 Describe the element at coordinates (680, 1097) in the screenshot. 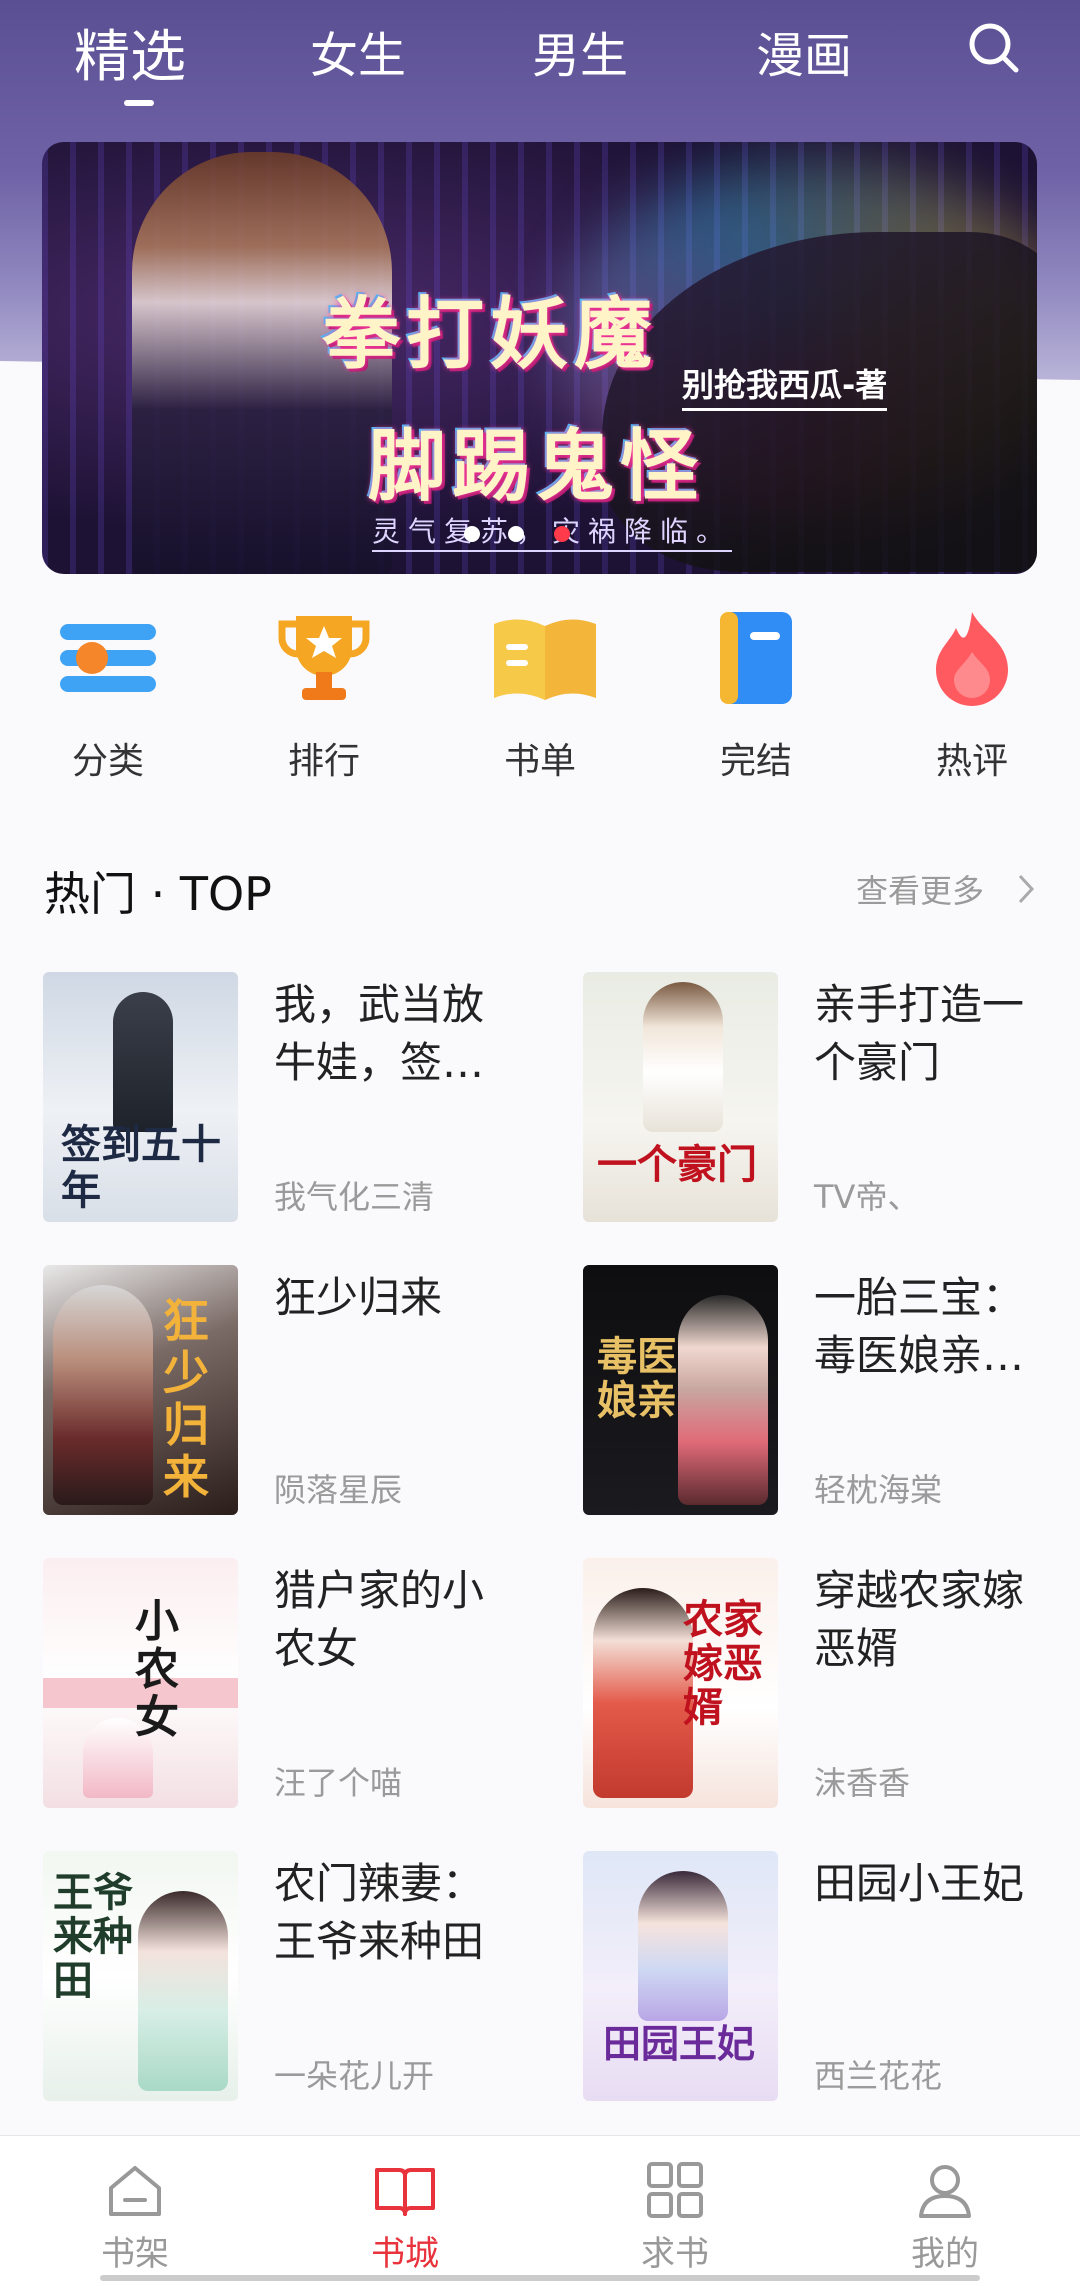

I see `book-cover: 一个豪门` at that location.